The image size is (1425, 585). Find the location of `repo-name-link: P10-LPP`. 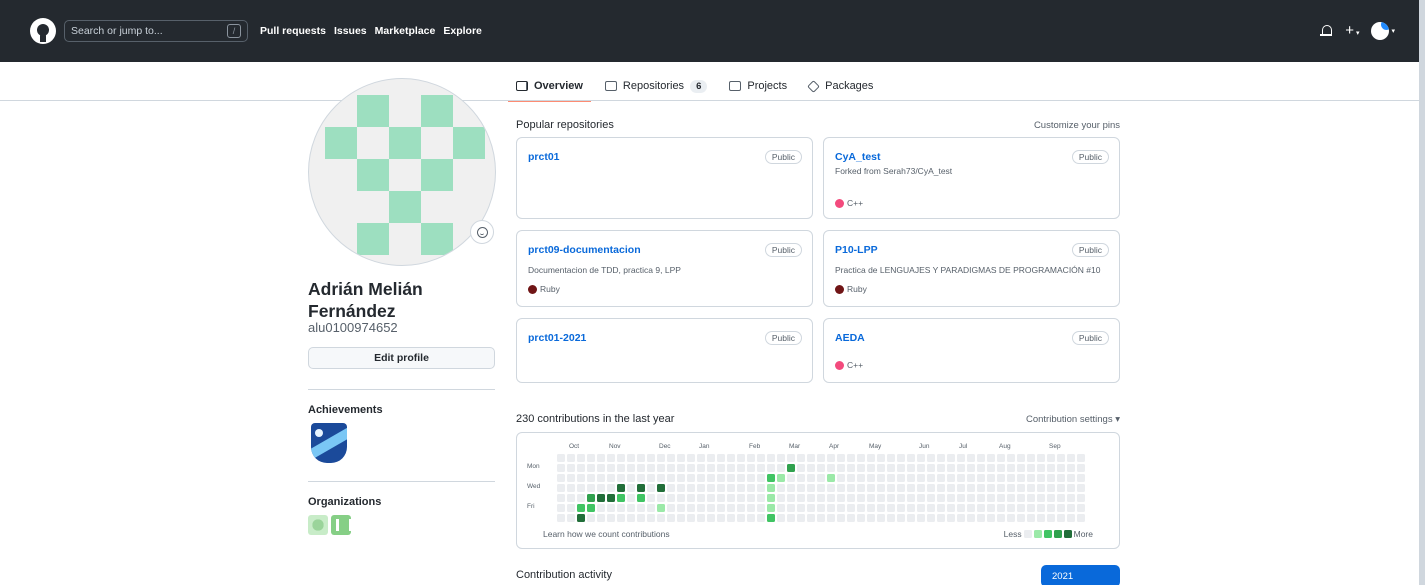

repo-name-link: P10-LPP is located at coordinates (856, 250).